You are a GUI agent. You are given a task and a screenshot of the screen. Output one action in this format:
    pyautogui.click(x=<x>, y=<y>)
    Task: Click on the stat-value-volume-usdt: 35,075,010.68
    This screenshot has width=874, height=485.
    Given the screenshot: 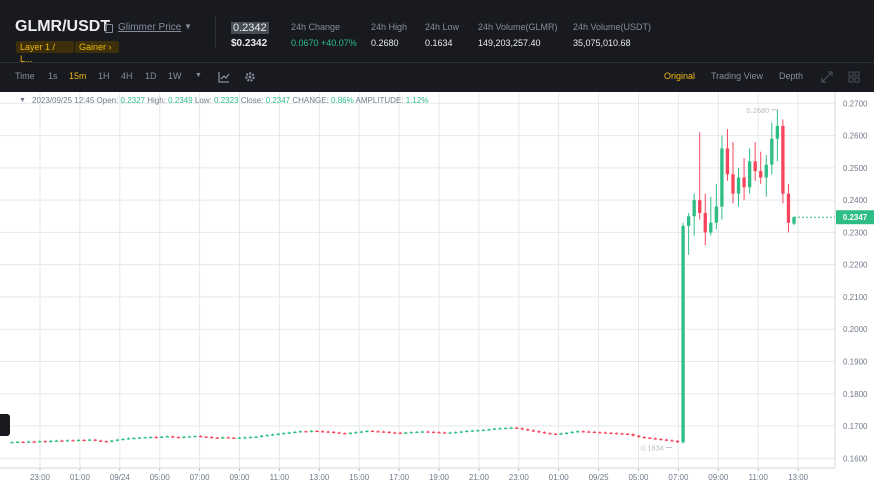 What is the action you would take?
    pyautogui.click(x=602, y=43)
    